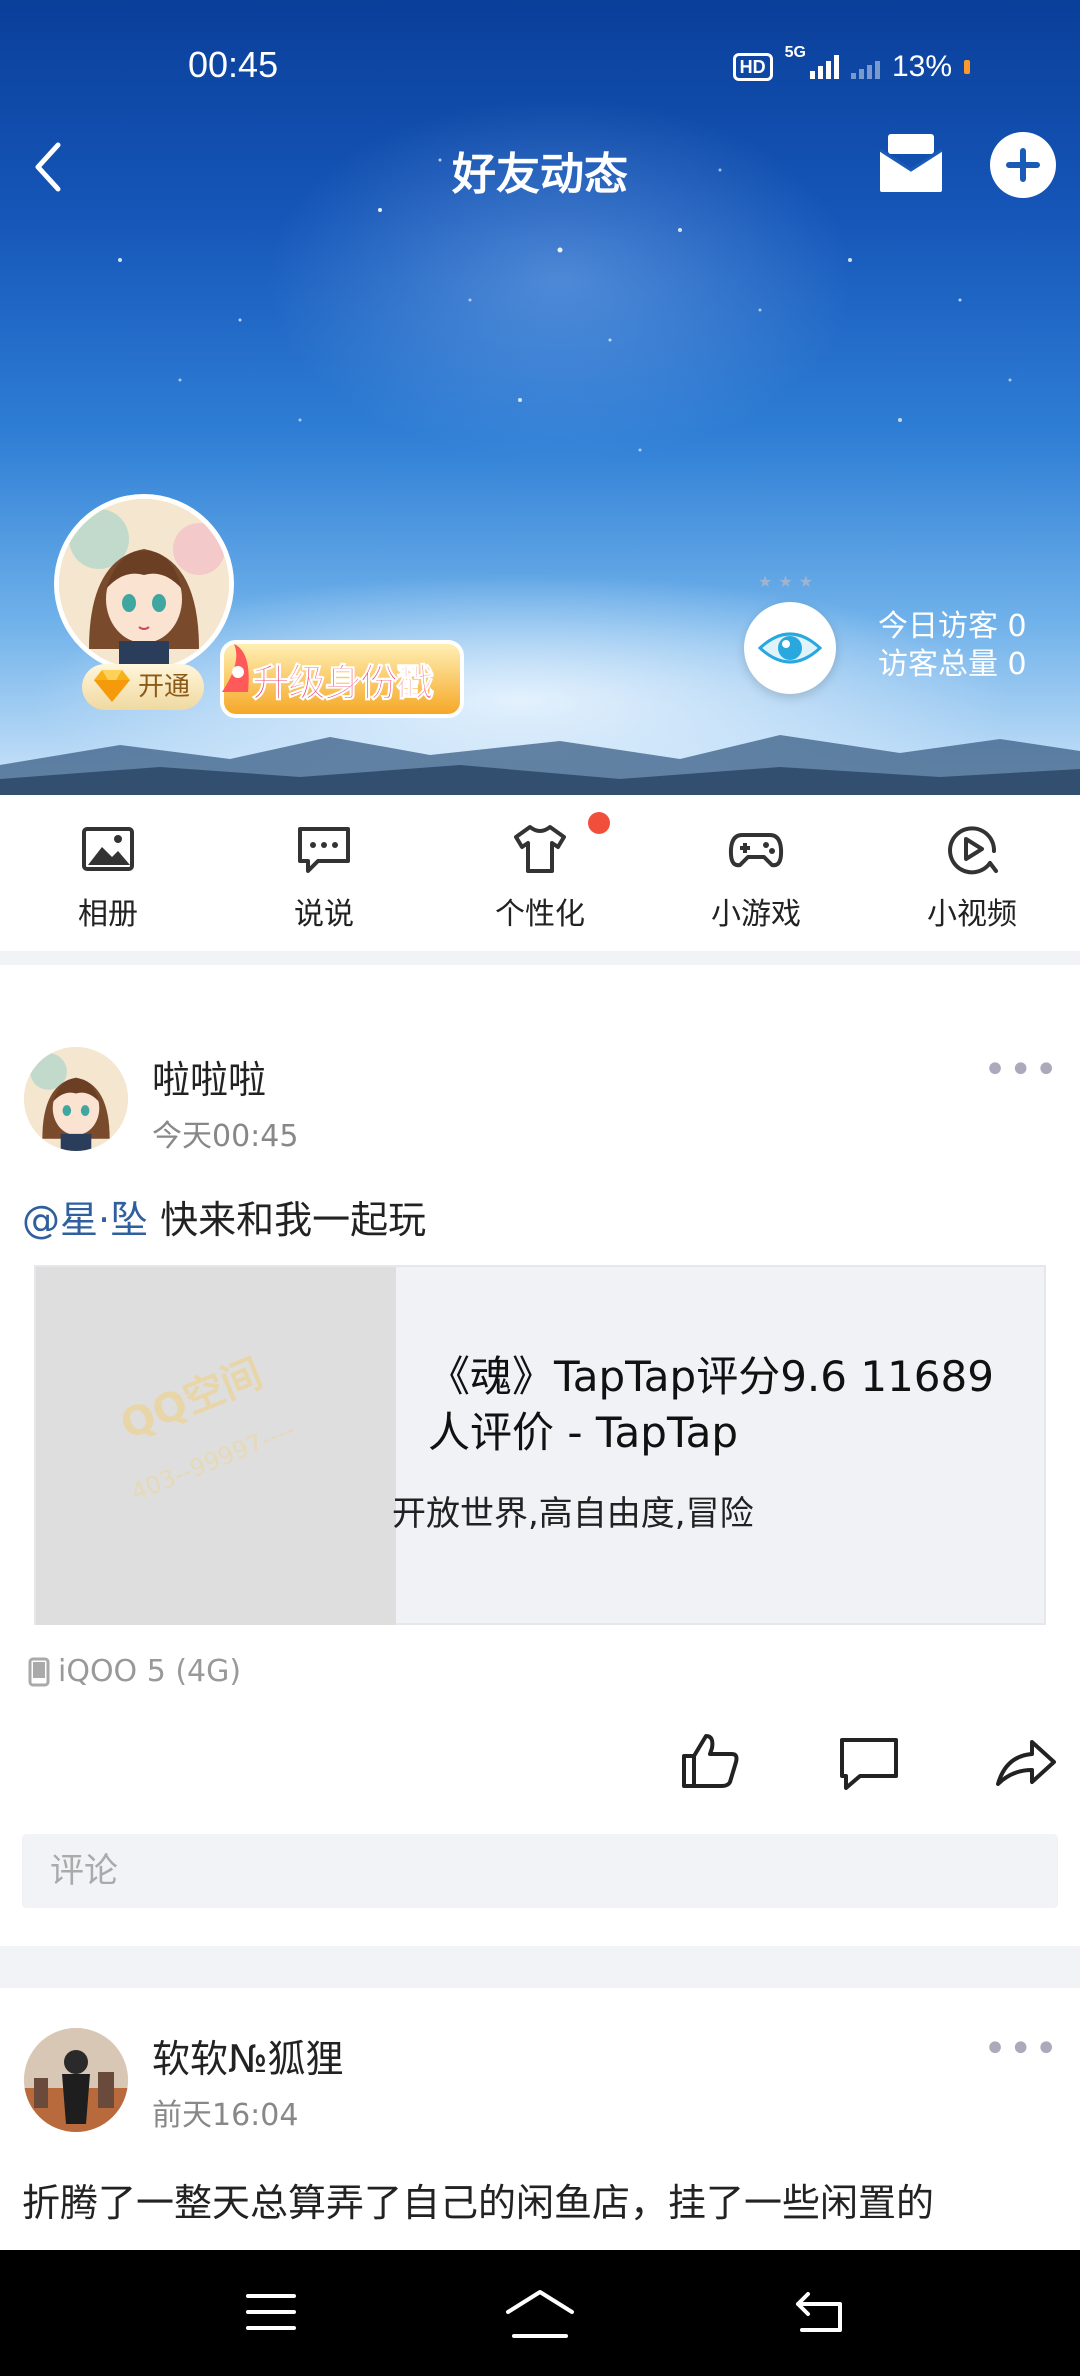  Describe the element at coordinates (225, 2115) in the screenshot. I see `post-timestamp: 前天16:04` at that location.